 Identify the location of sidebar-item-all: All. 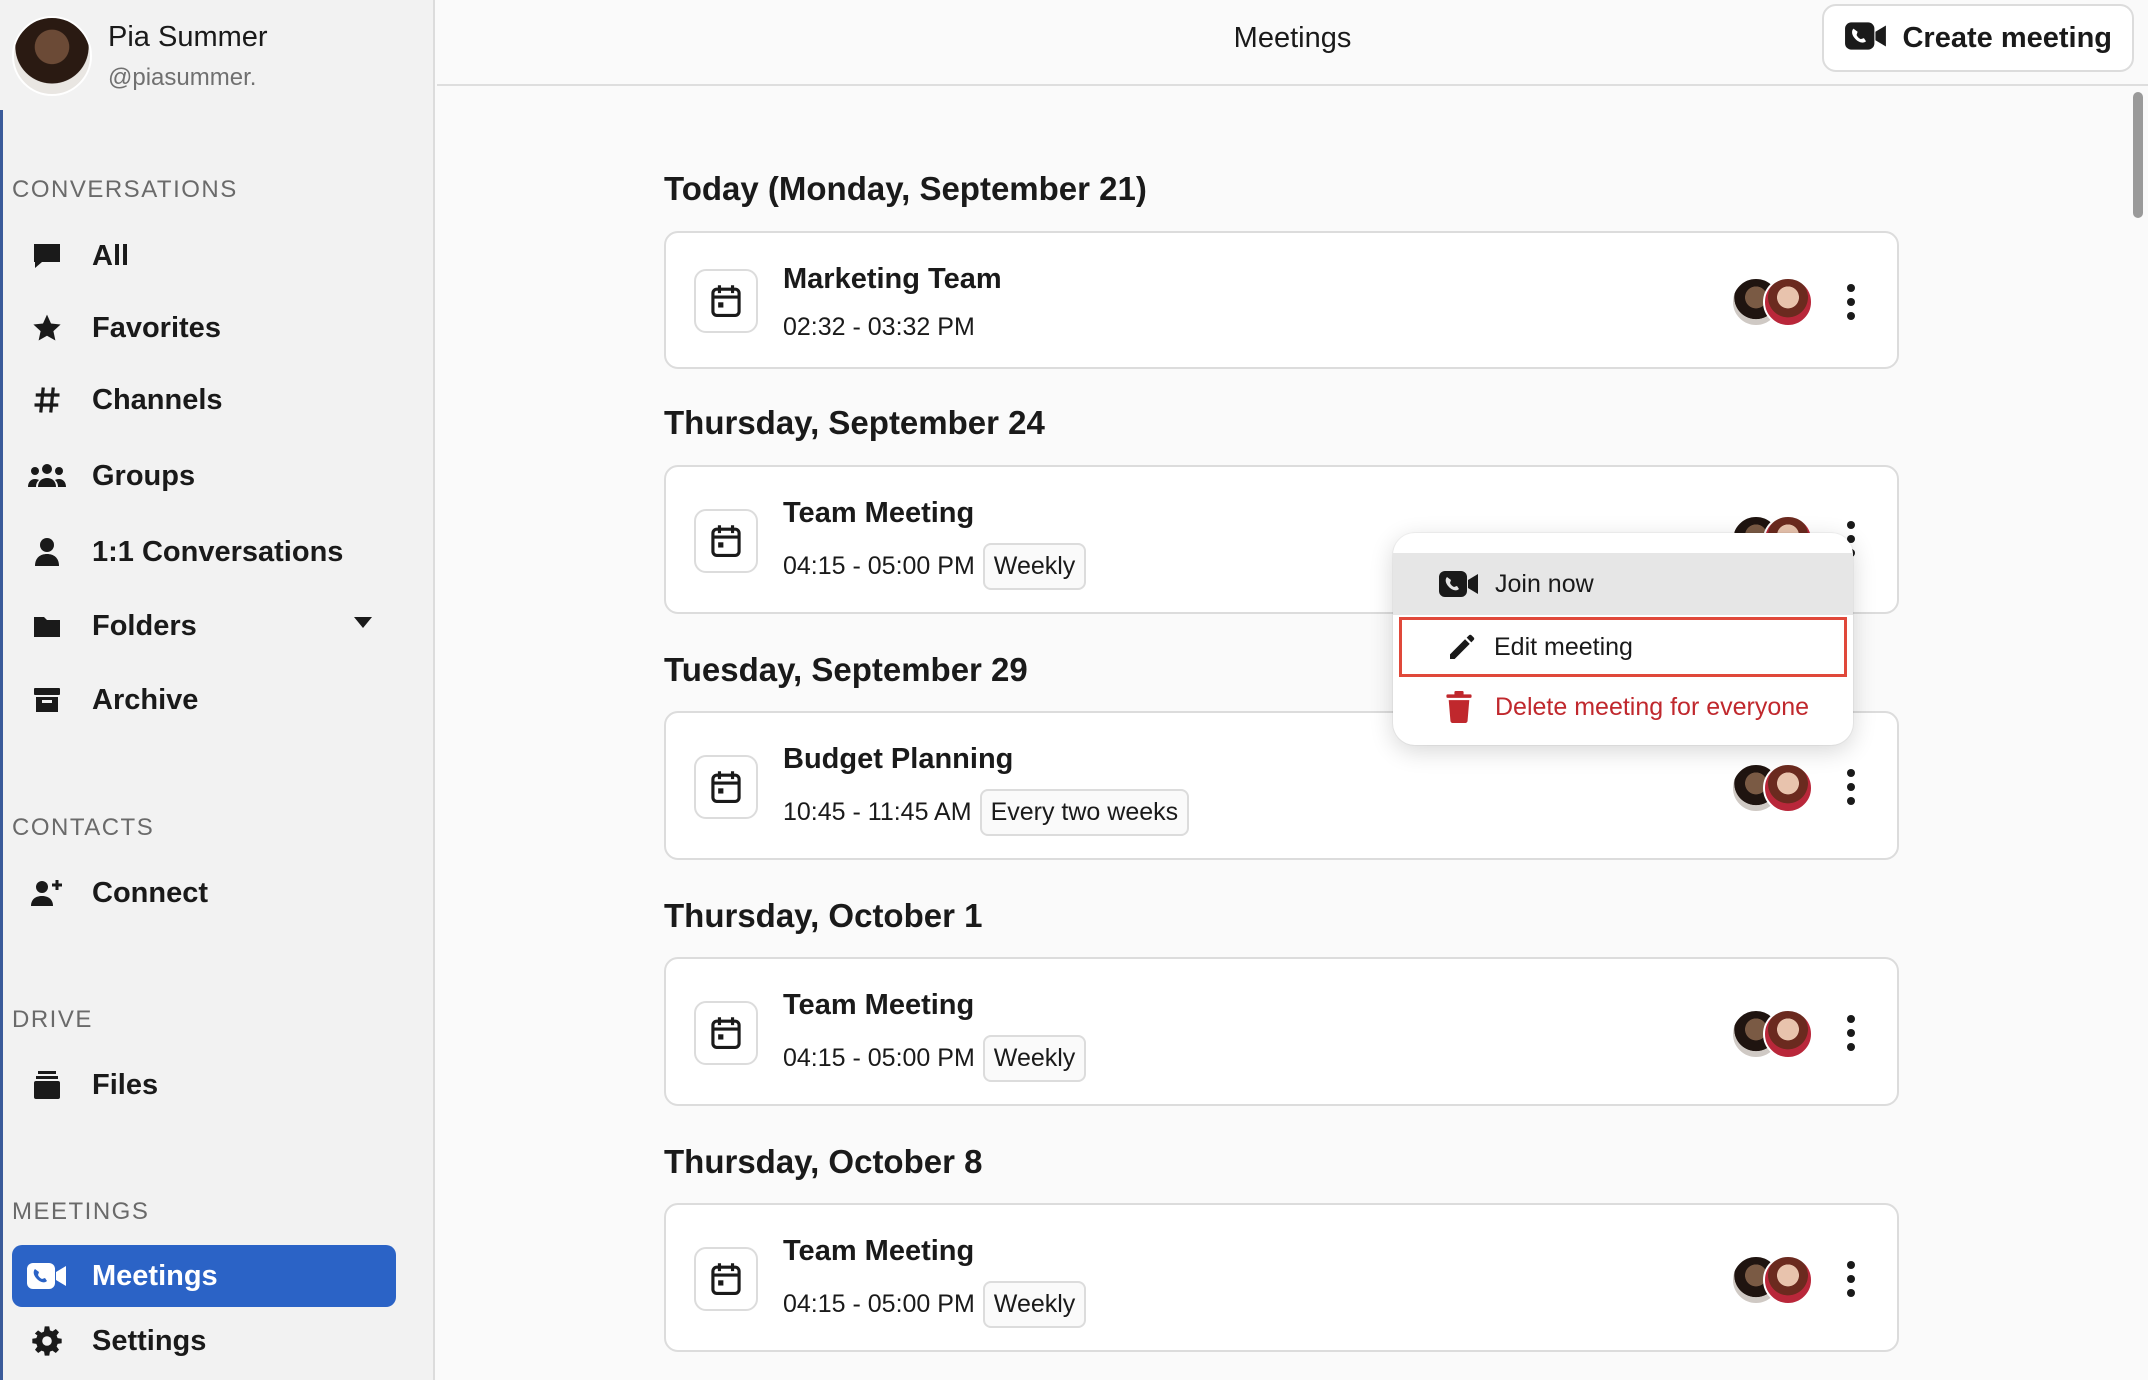
(204, 256).